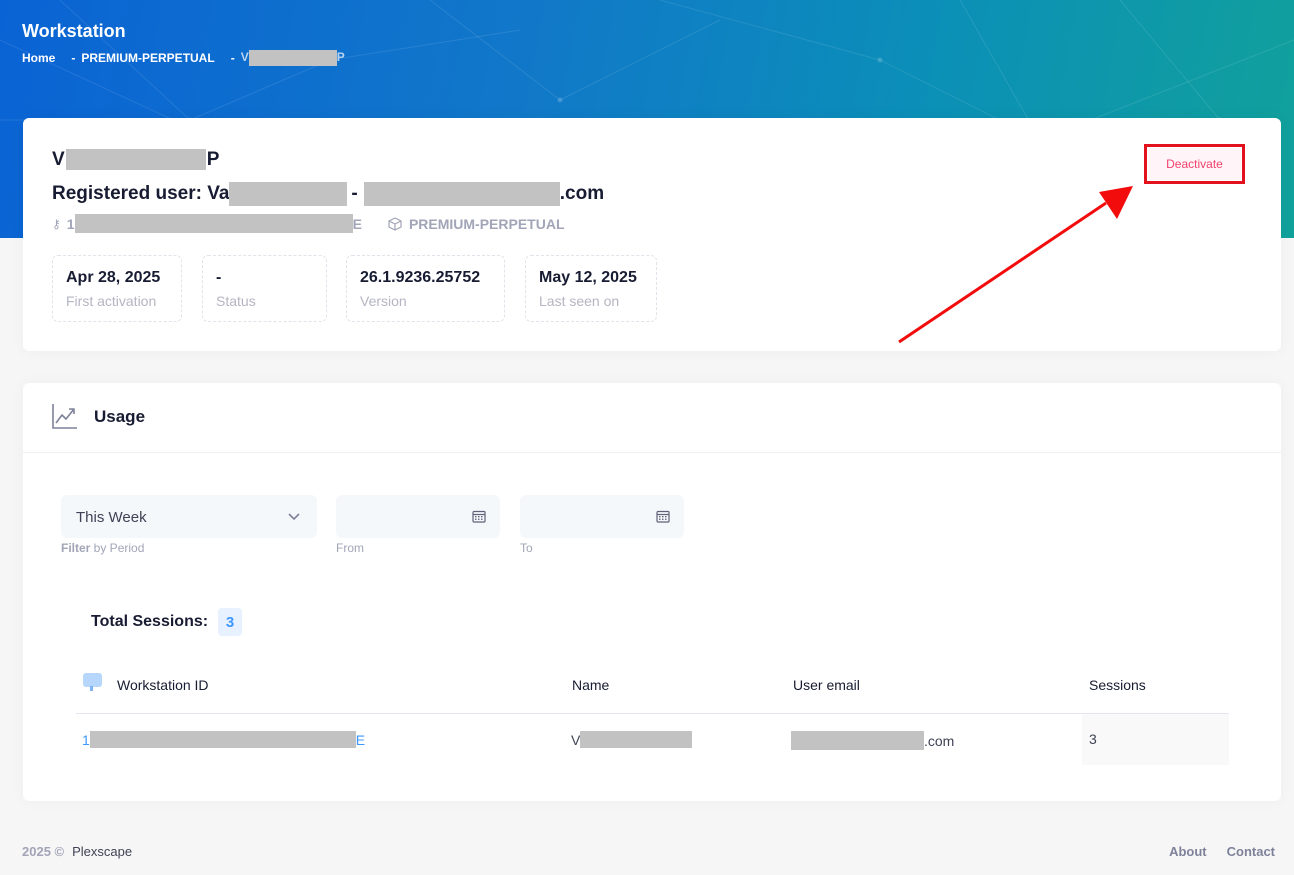 This screenshot has width=1294, height=875. I want to click on registered-user: Registered user: Va - .com, so click(328, 194).